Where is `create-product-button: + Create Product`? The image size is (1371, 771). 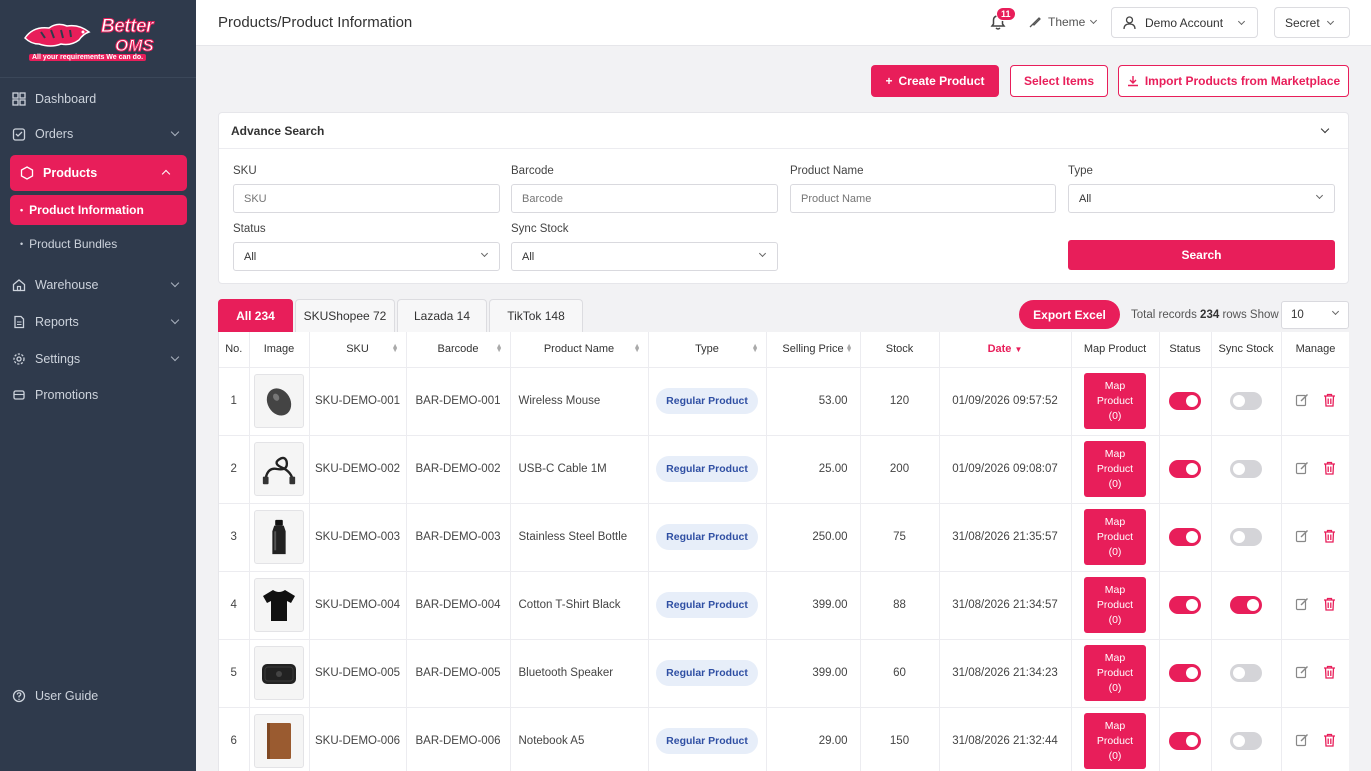 create-product-button: + Create Product is located at coordinates (935, 81).